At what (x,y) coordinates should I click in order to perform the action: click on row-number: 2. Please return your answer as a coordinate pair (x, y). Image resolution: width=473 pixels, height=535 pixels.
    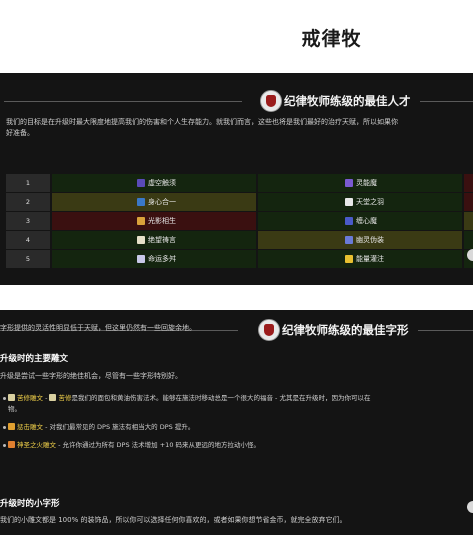
    Looking at the image, I should click on (28, 202).